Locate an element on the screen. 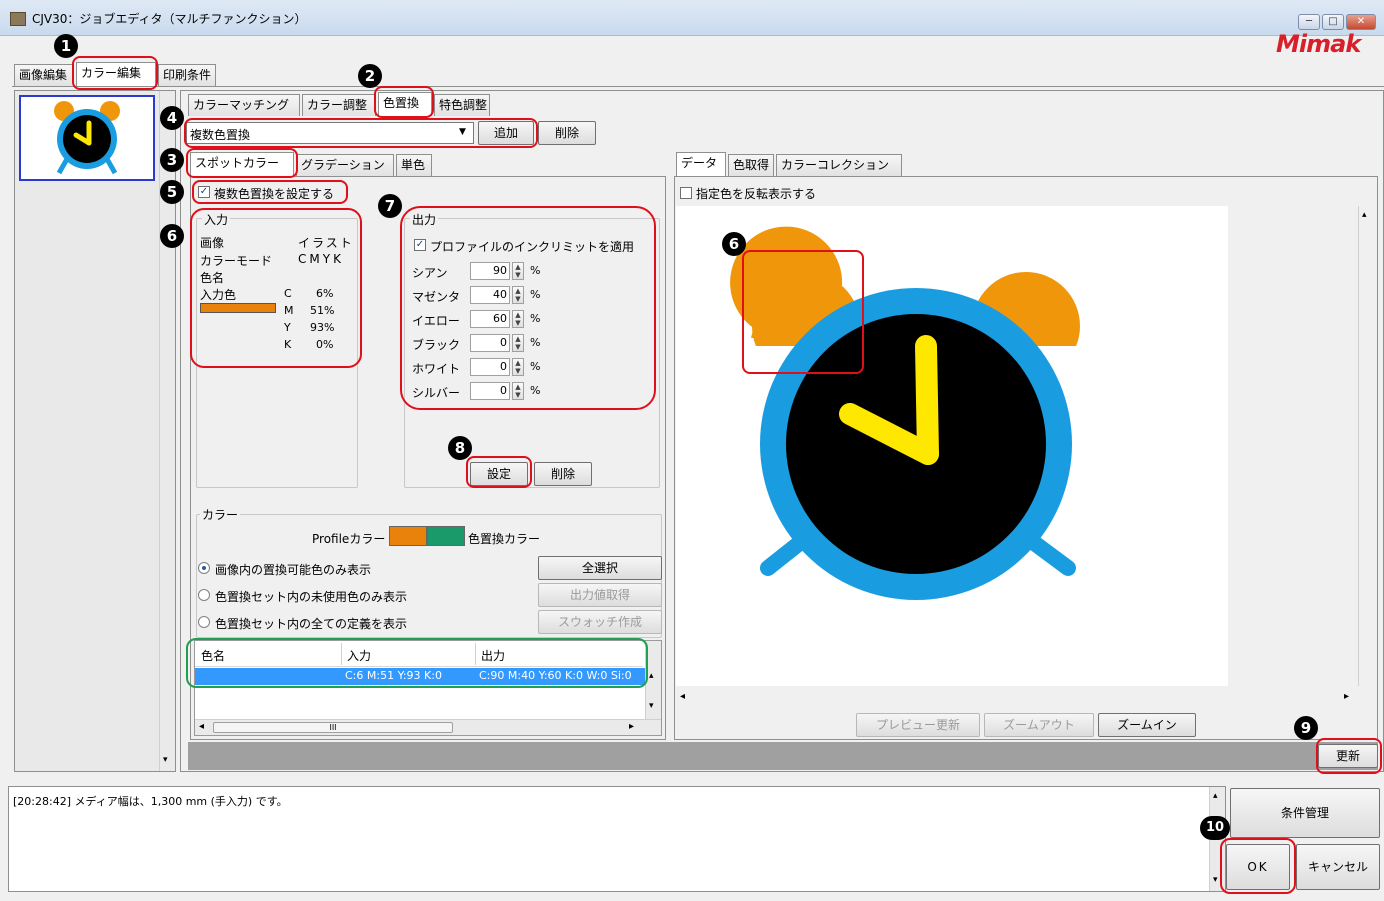 The image size is (1384, 901). chevron-down-icon: ▼ is located at coordinates (462, 132).